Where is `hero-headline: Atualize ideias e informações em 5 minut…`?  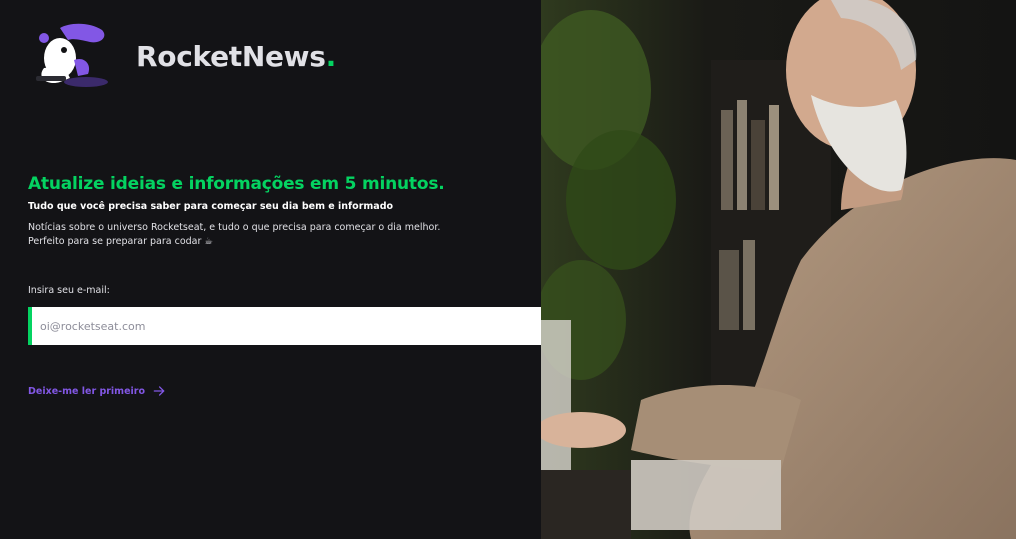
hero-headline: Atualize ideias e informações em 5 minut… is located at coordinates (236, 184).